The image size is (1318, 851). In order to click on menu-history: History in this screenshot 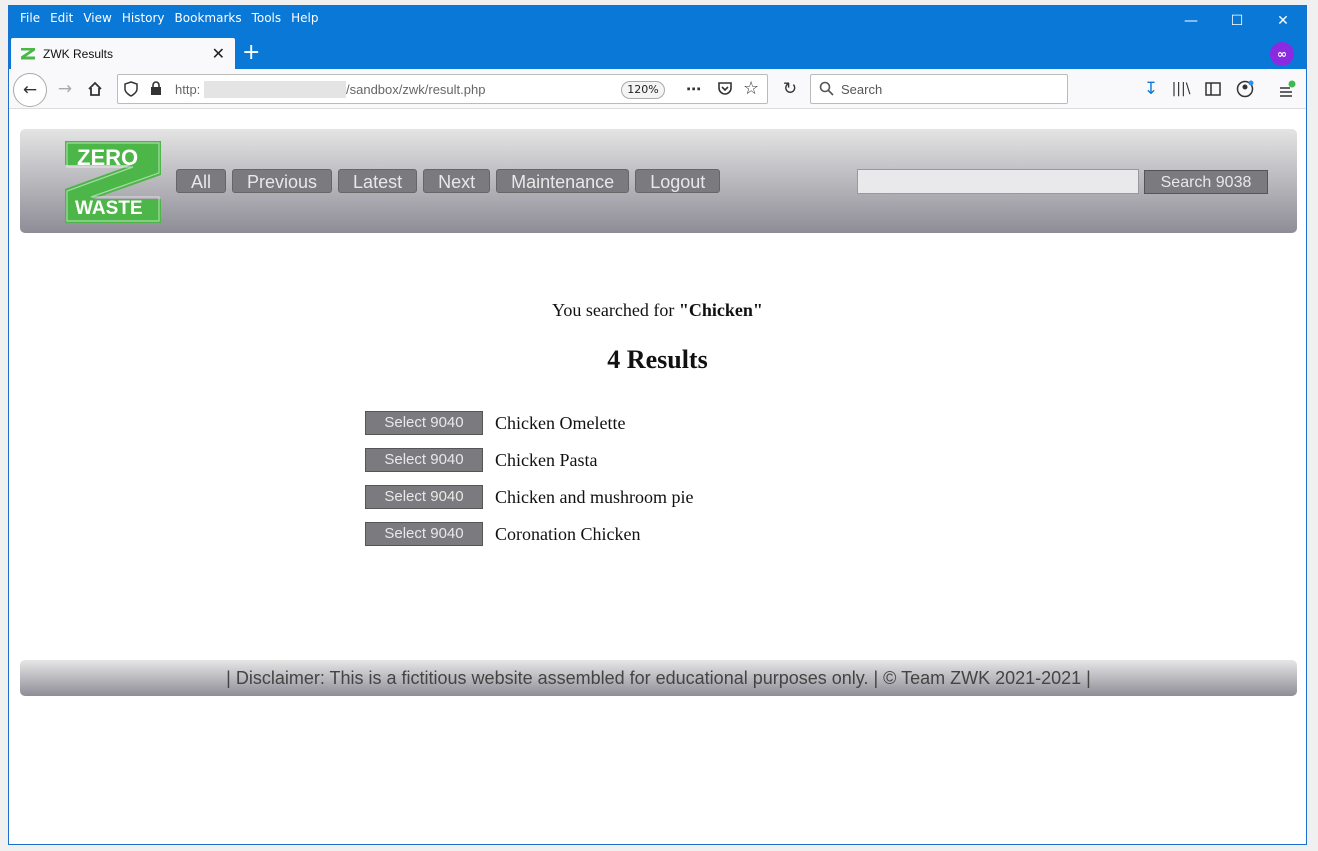, I will do `click(143, 19)`.